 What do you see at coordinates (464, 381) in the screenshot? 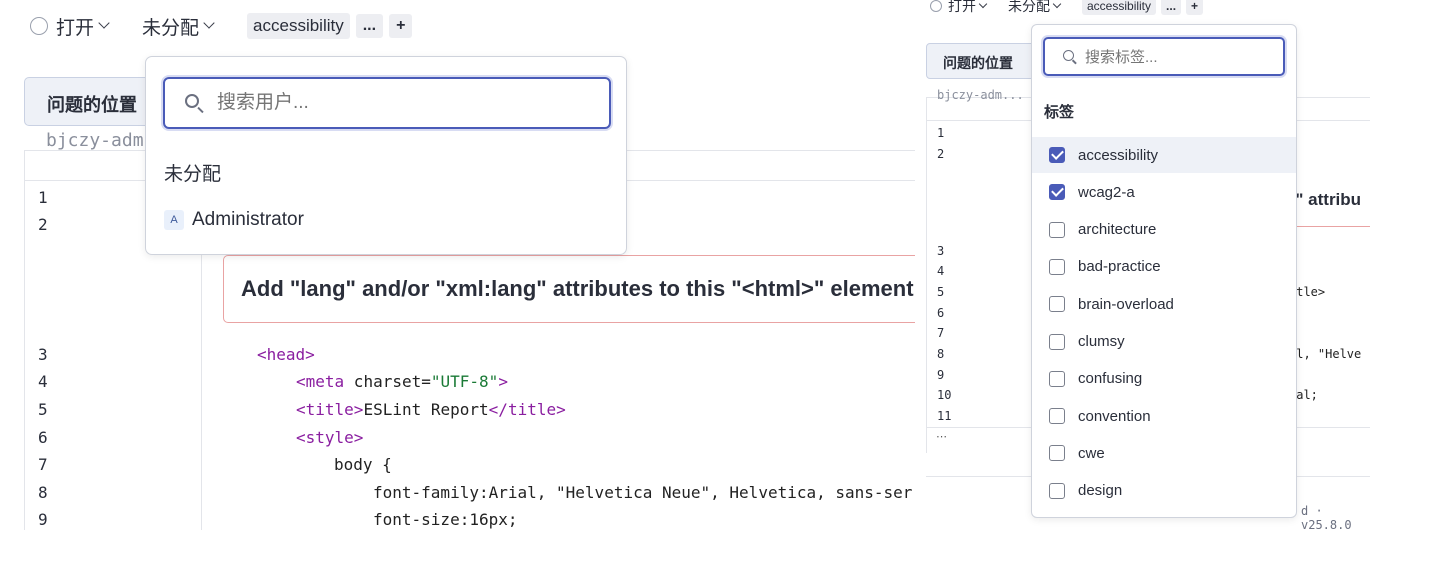
I see `code-token: "UTF-8"` at bounding box center [464, 381].